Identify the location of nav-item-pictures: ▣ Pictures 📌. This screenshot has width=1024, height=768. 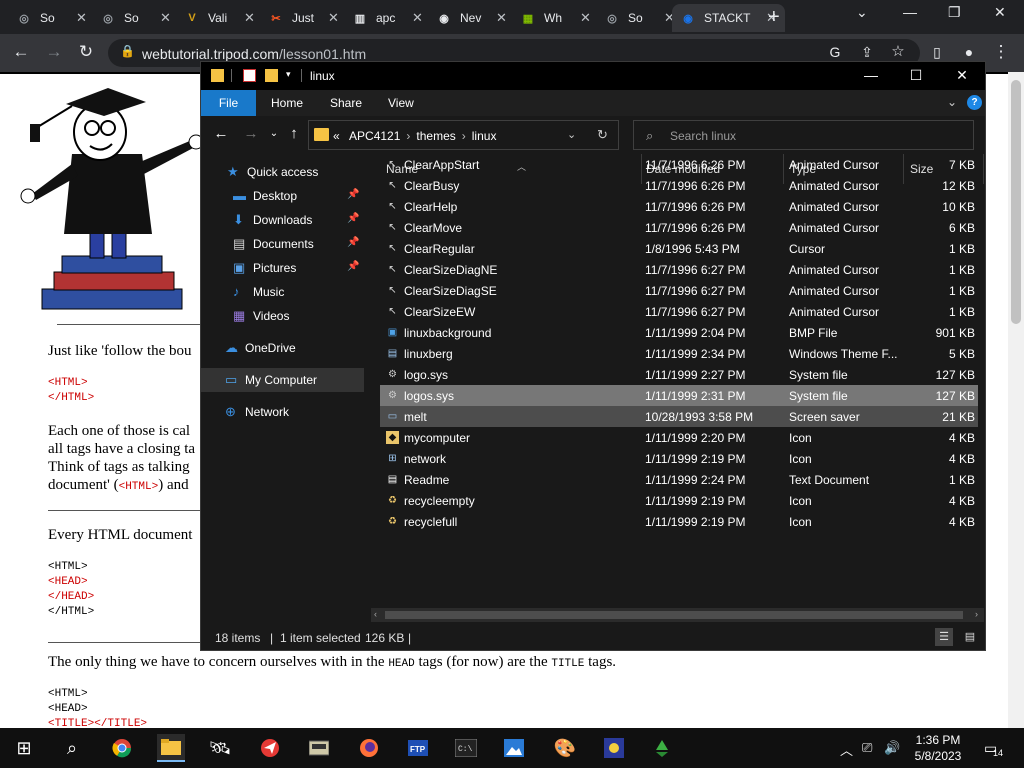
(282, 268).